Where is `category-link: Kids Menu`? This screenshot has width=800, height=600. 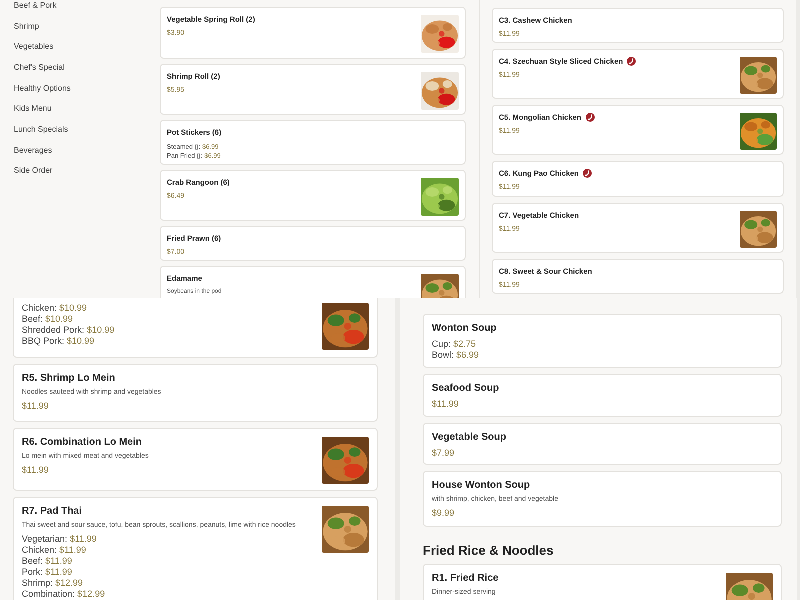
category-link: Kids Menu is located at coordinates (33, 109).